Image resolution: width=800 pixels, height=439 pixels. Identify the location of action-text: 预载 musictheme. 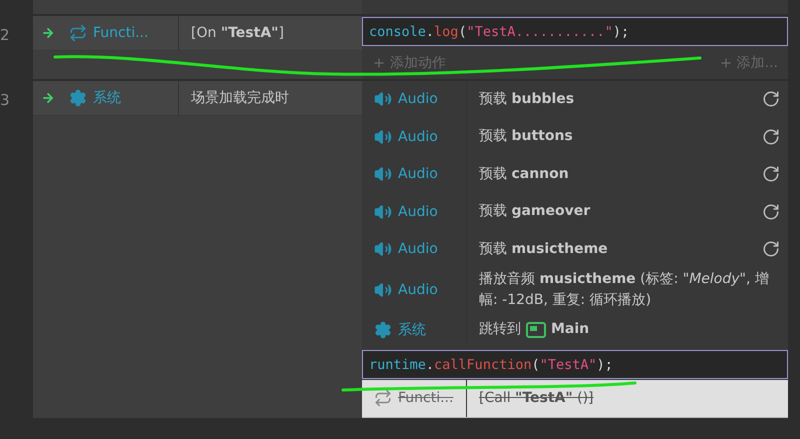
(543, 249).